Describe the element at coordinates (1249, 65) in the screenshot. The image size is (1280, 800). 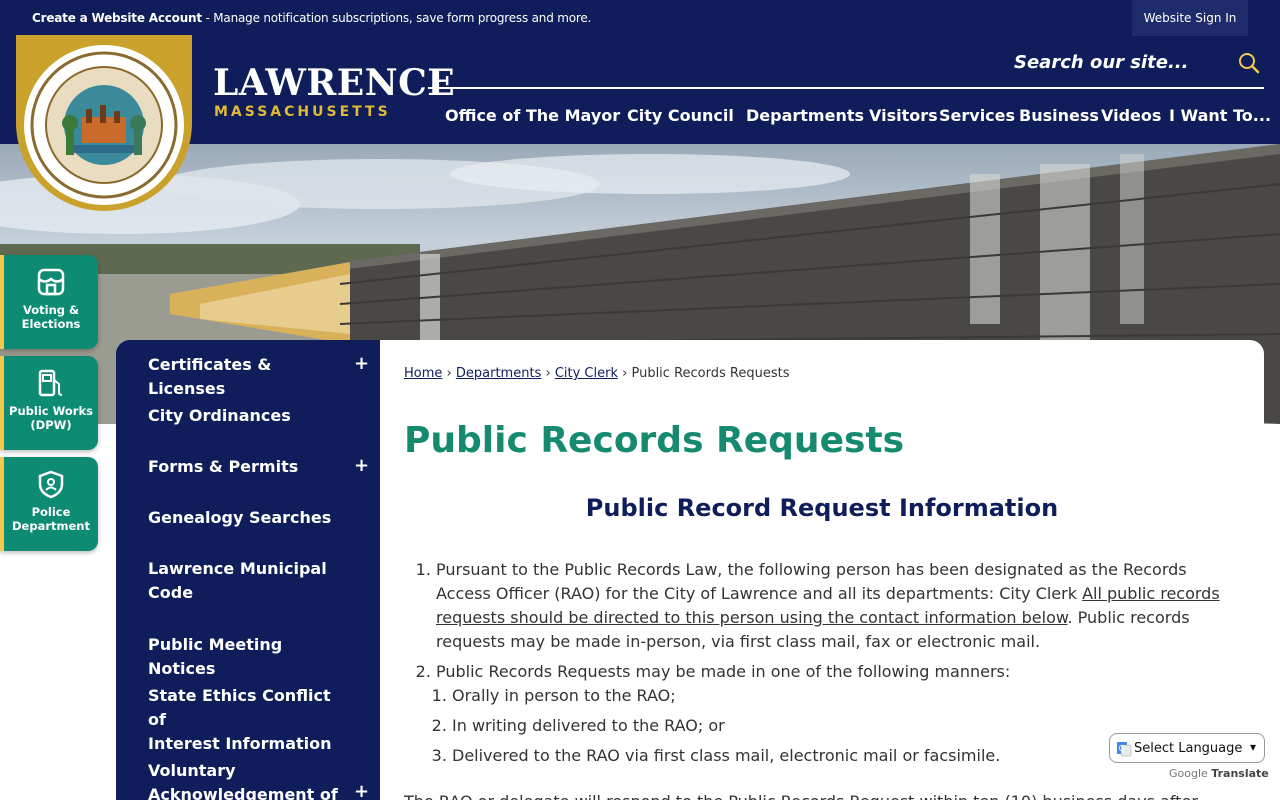
I see `search-icon` at that location.